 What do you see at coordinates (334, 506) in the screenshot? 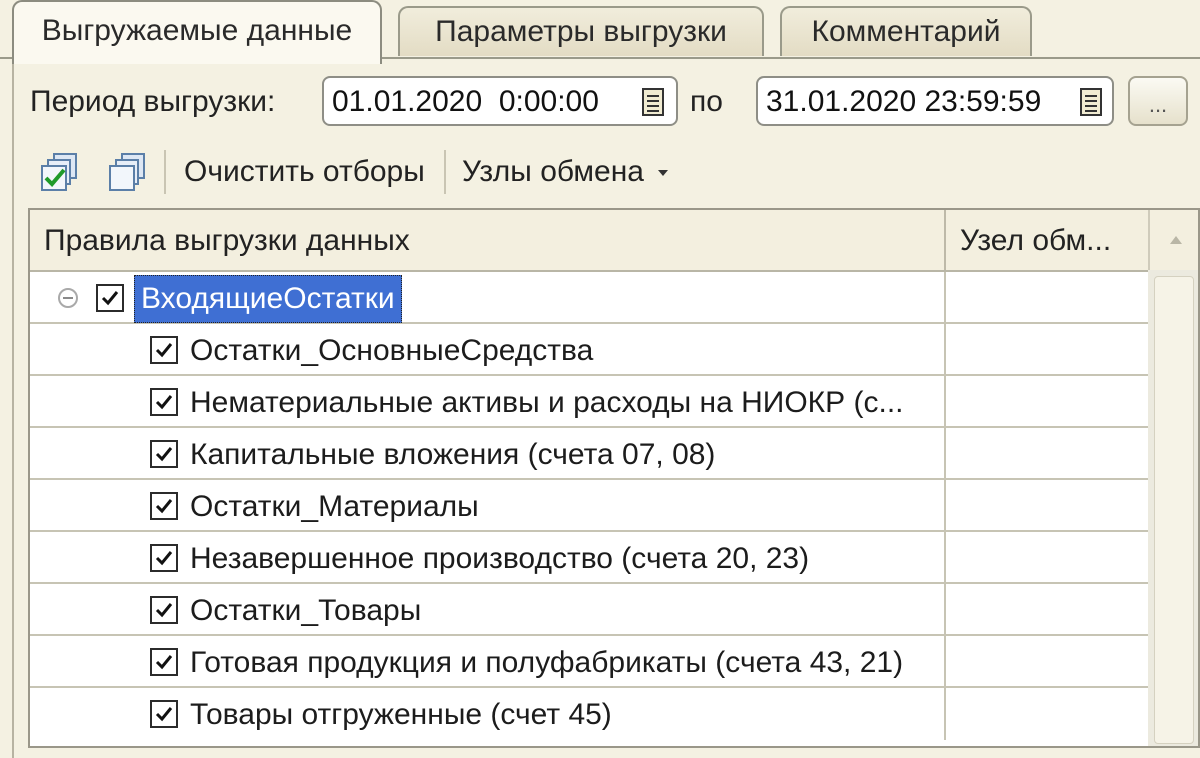
I see `row-label: Остатки_Материалы` at bounding box center [334, 506].